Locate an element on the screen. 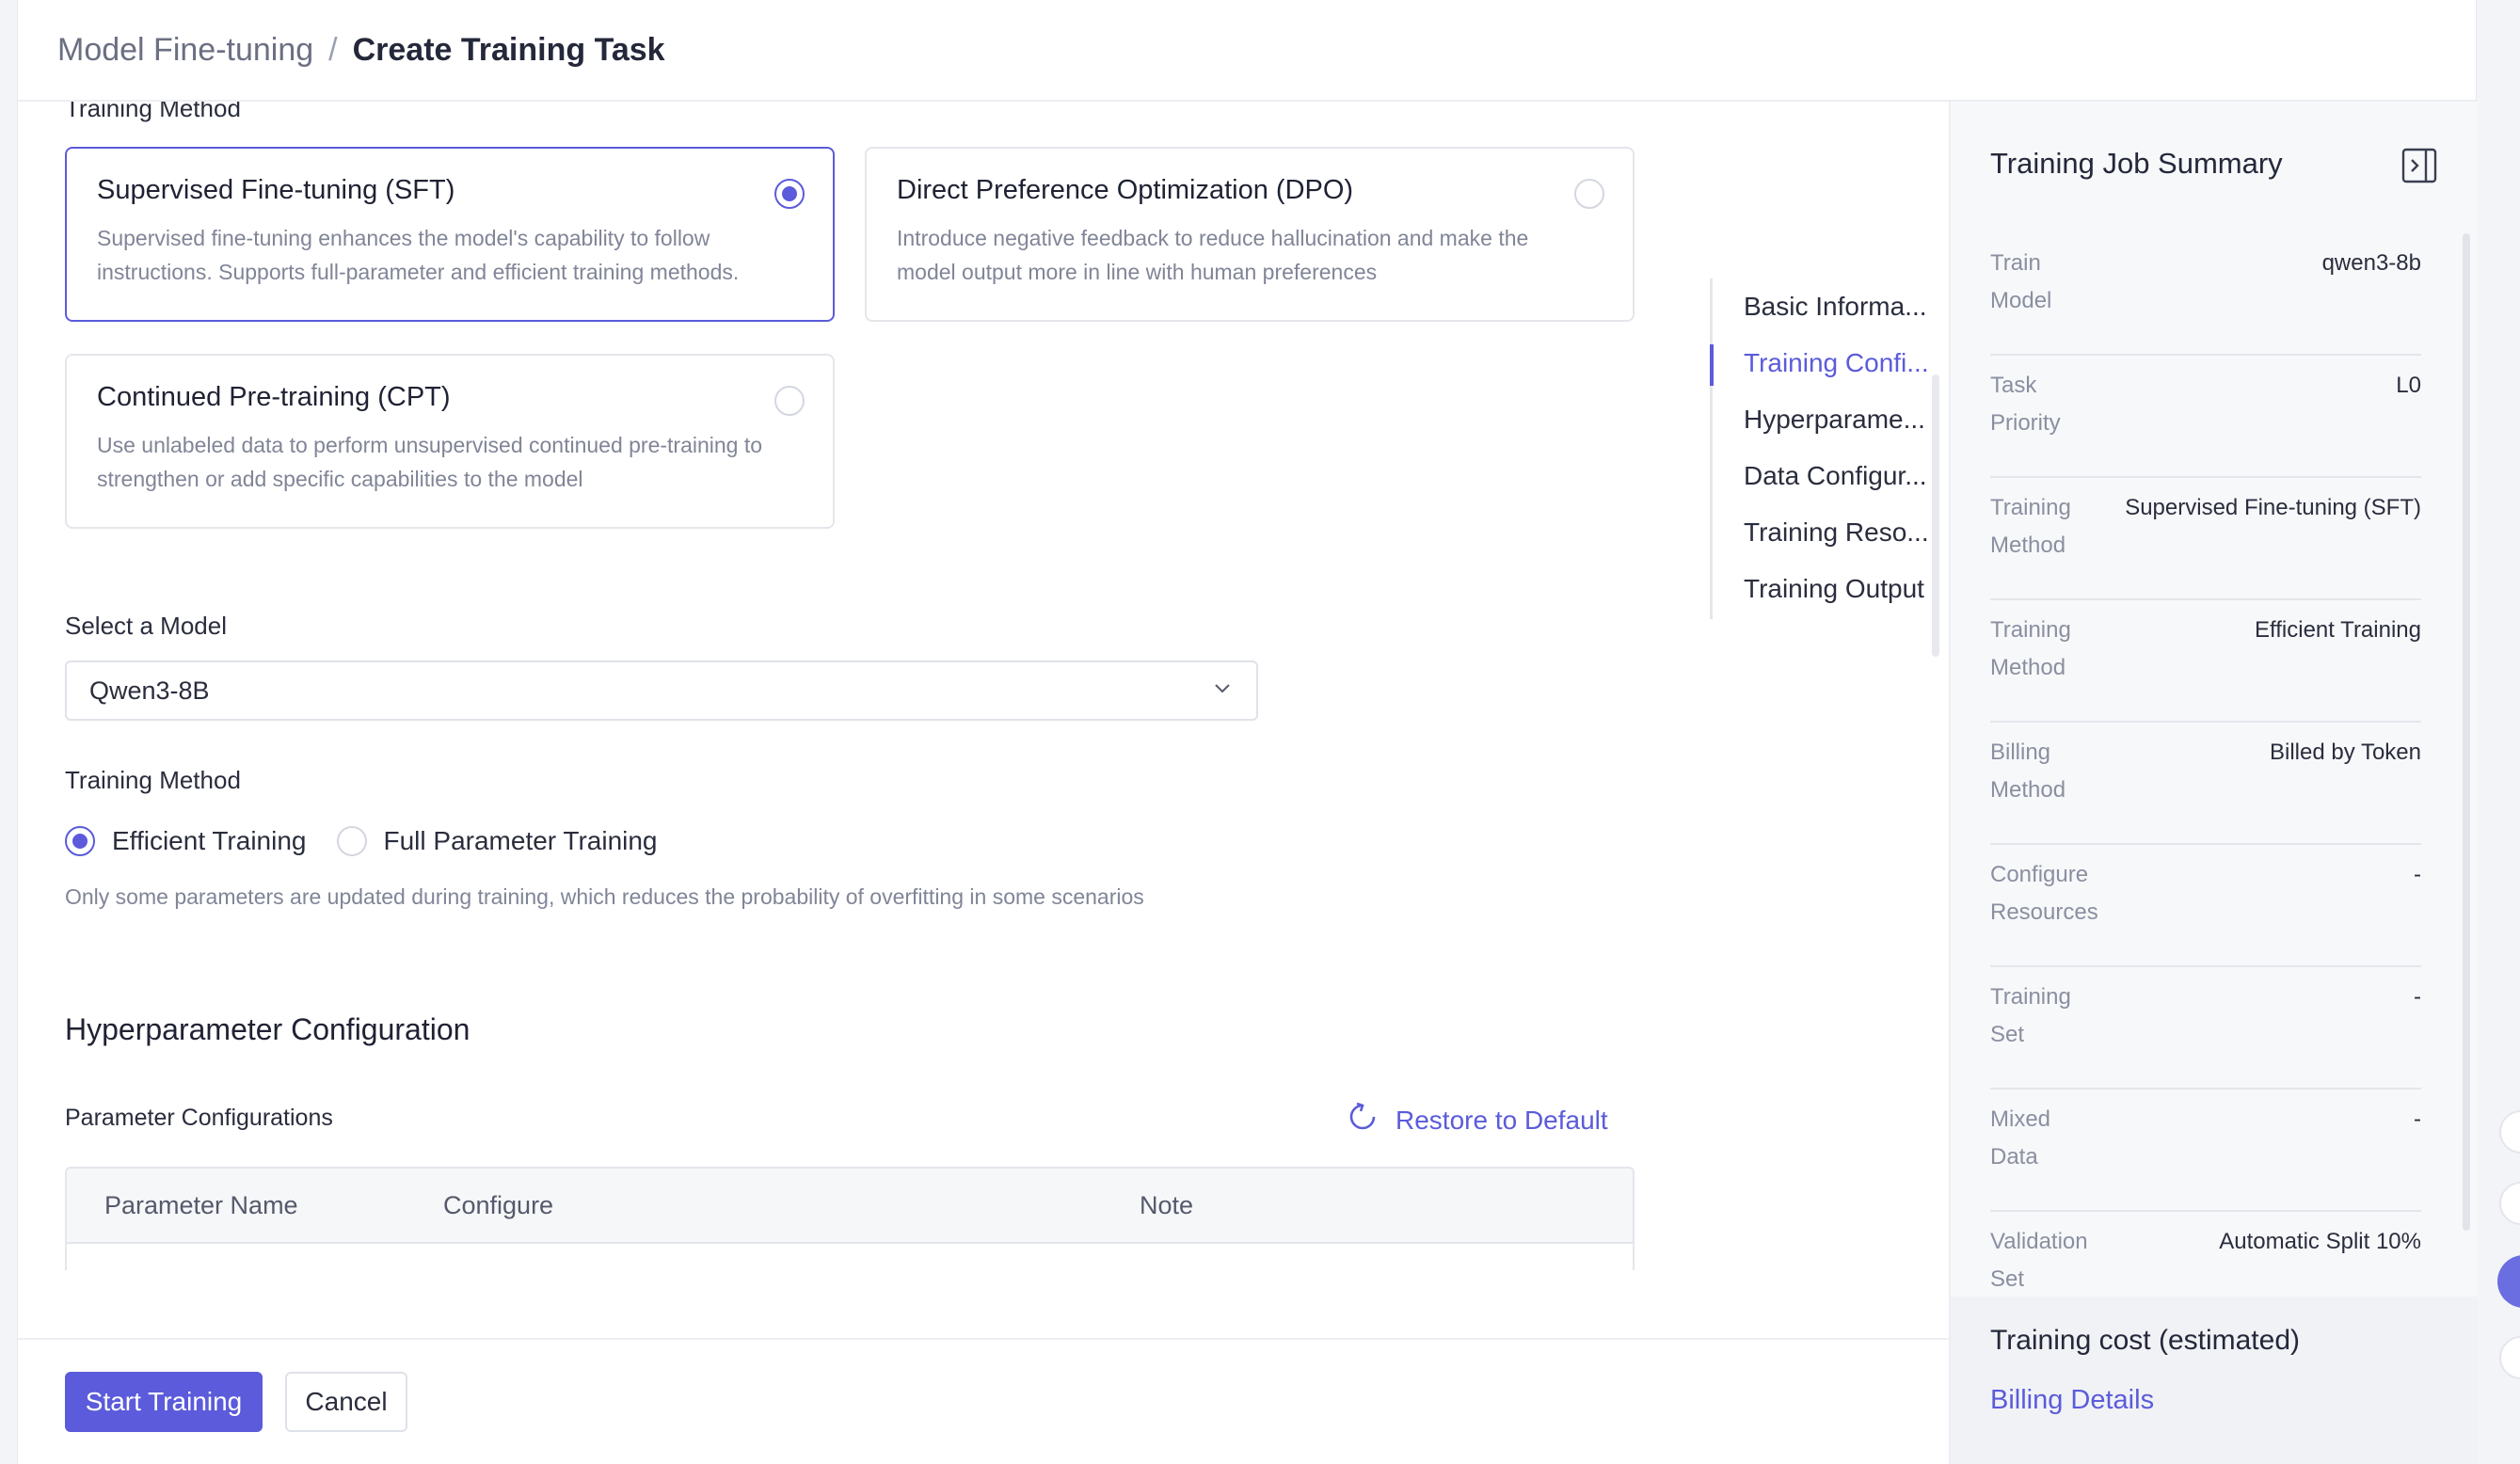 The width and height of the screenshot is (2520, 1464). breadcrumb-parent-link: Model Fine-tuning is located at coordinates (185, 50).